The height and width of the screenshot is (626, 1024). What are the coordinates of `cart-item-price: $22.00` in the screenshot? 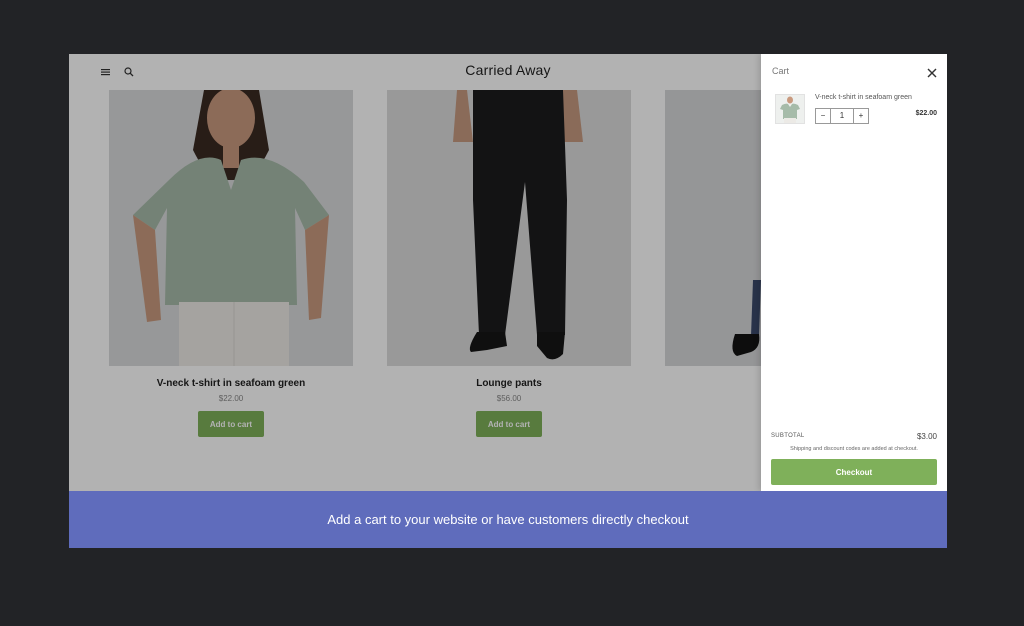 It's located at (926, 113).